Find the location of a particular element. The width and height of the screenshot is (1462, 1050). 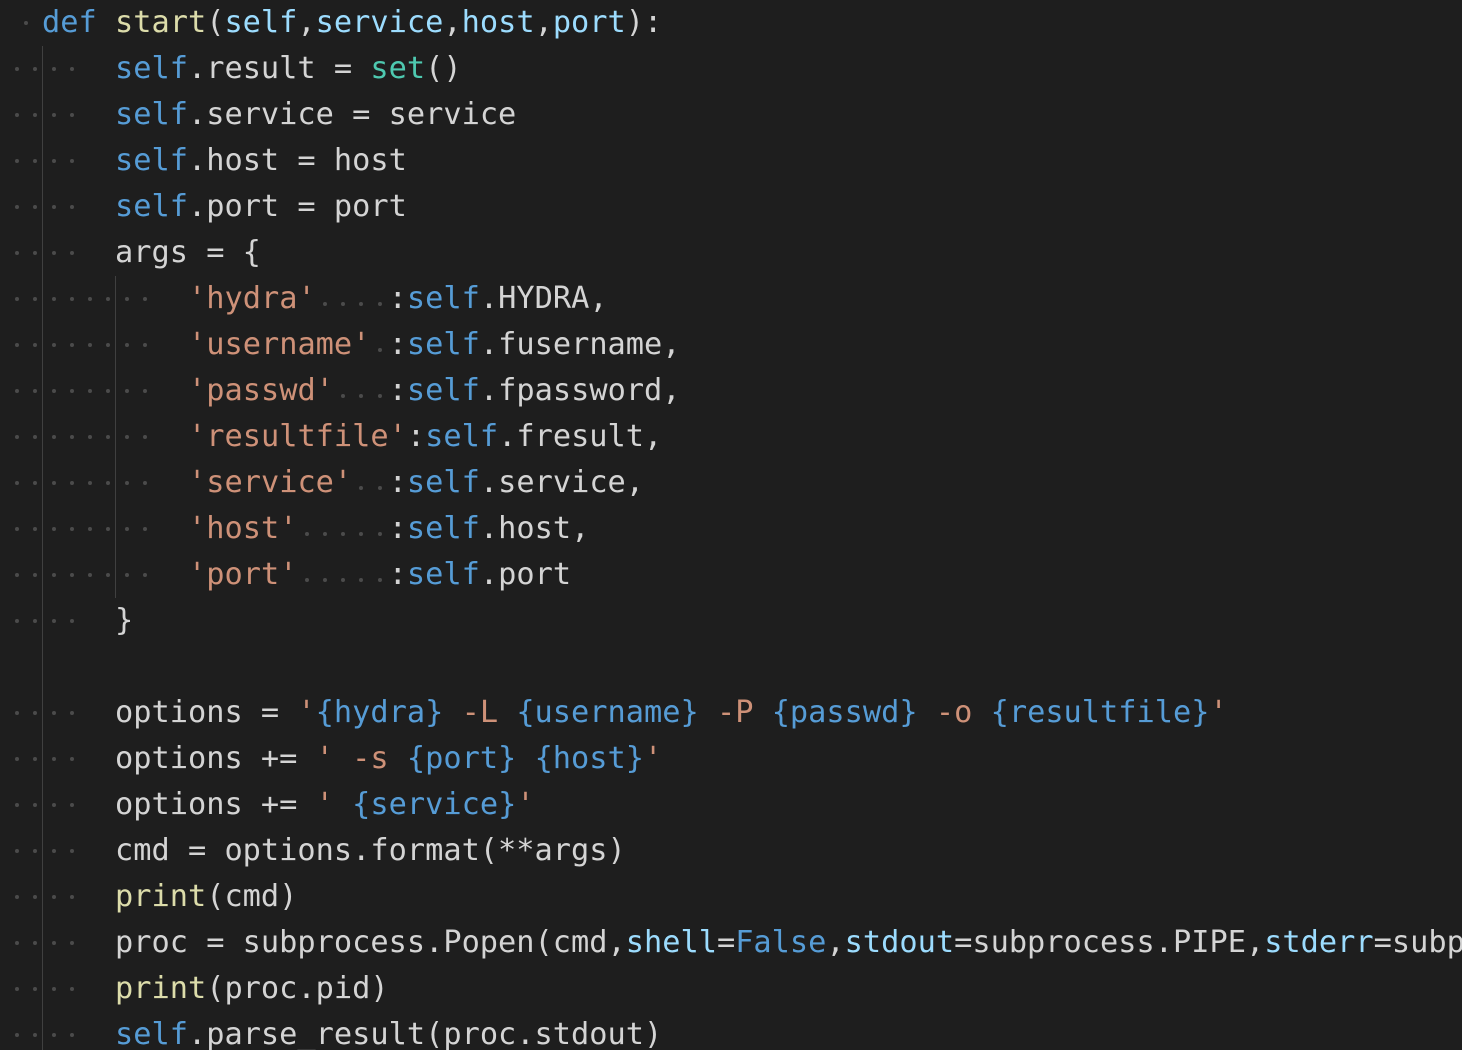

code-line: self.service = service is located at coordinates (731, 115).